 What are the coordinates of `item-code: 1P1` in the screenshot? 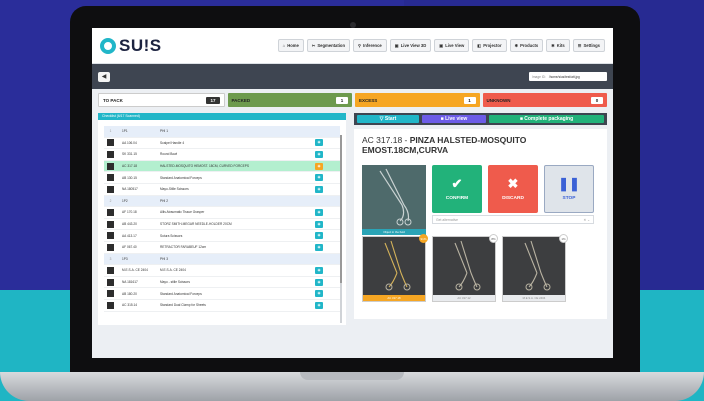 It's located at (125, 131).